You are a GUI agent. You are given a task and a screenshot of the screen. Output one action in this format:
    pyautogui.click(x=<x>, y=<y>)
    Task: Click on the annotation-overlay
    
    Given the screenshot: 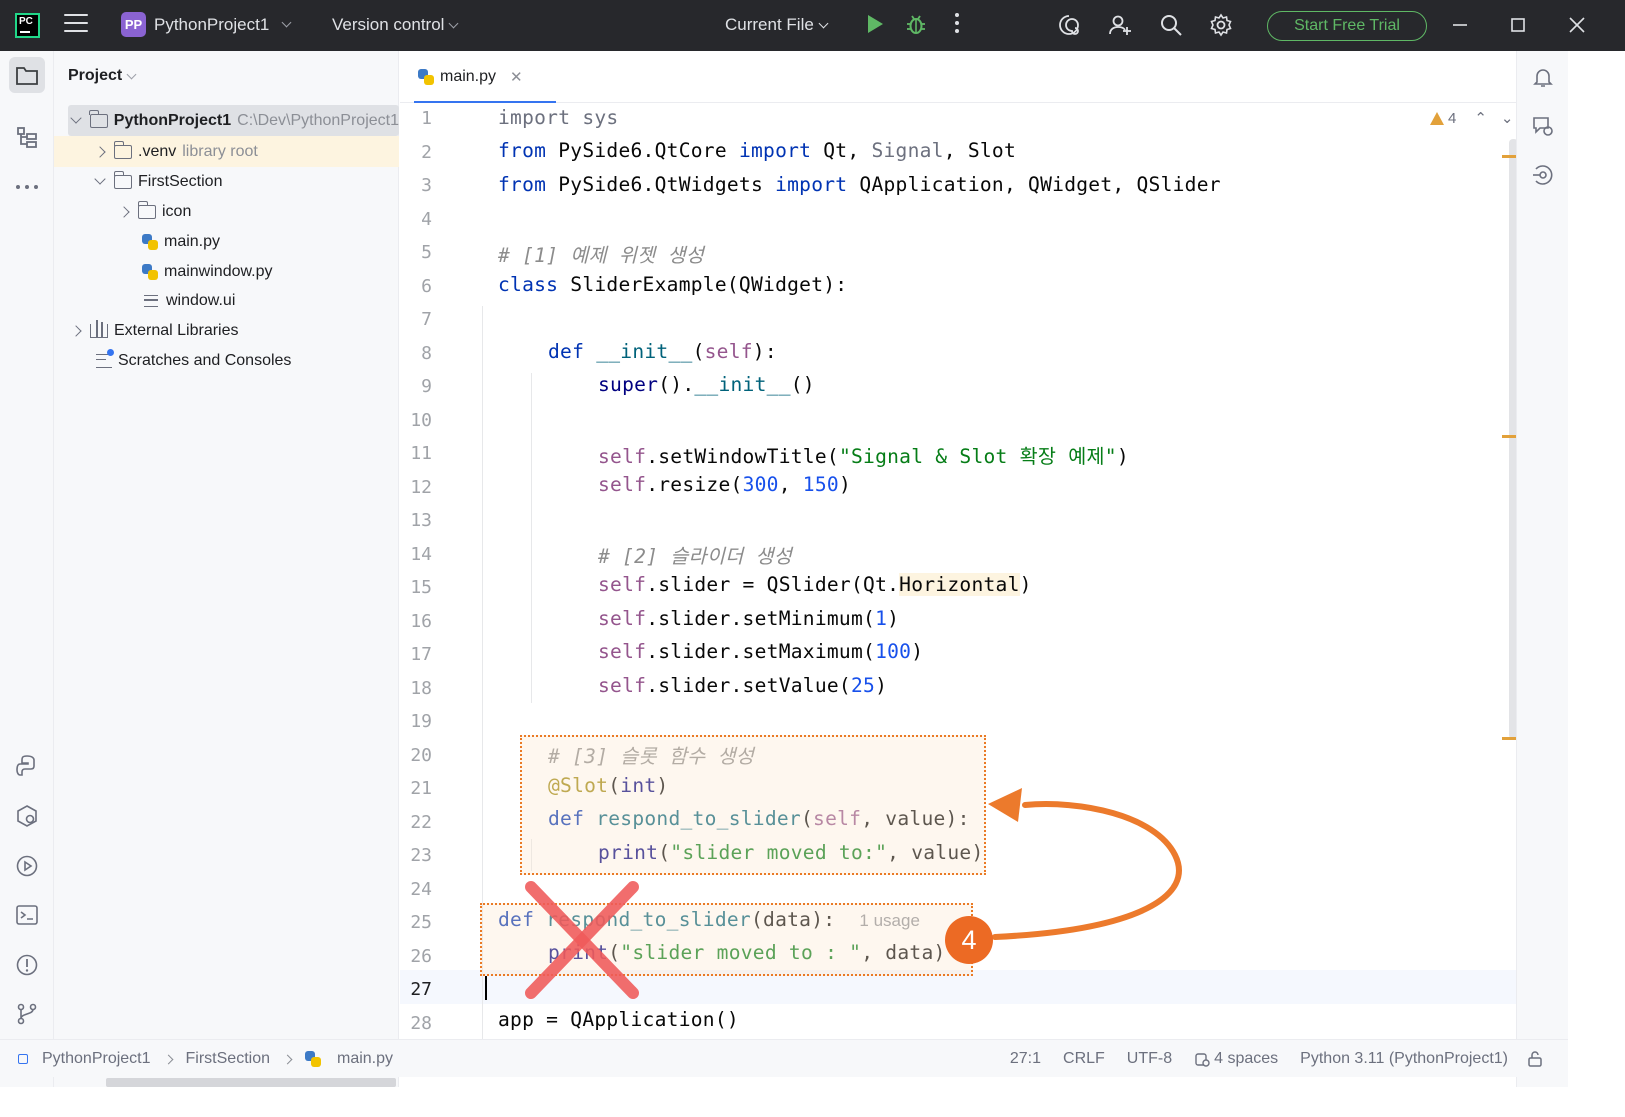 What is the action you would take?
    pyautogui.click(x=853, y=893)
    